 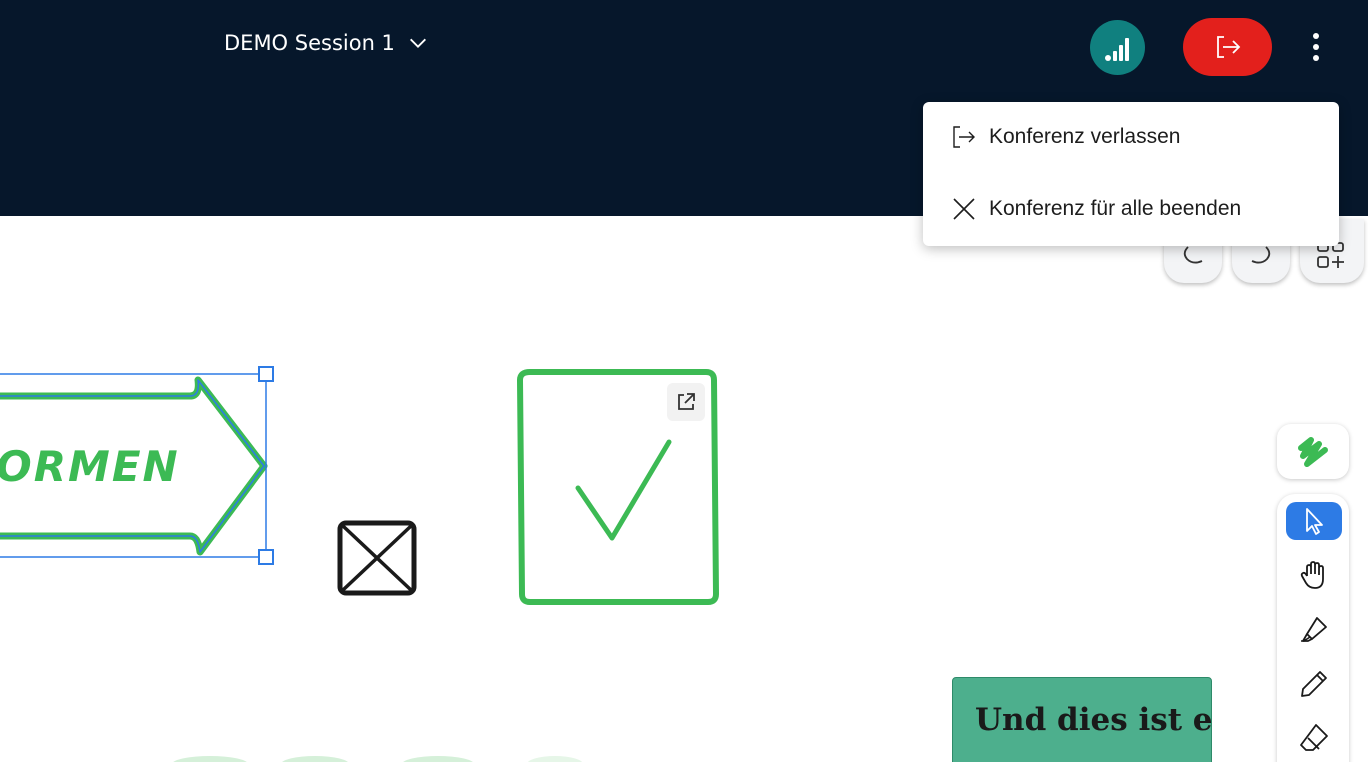 I want to click on chevron-down-icon, so click(x=417, y=43).